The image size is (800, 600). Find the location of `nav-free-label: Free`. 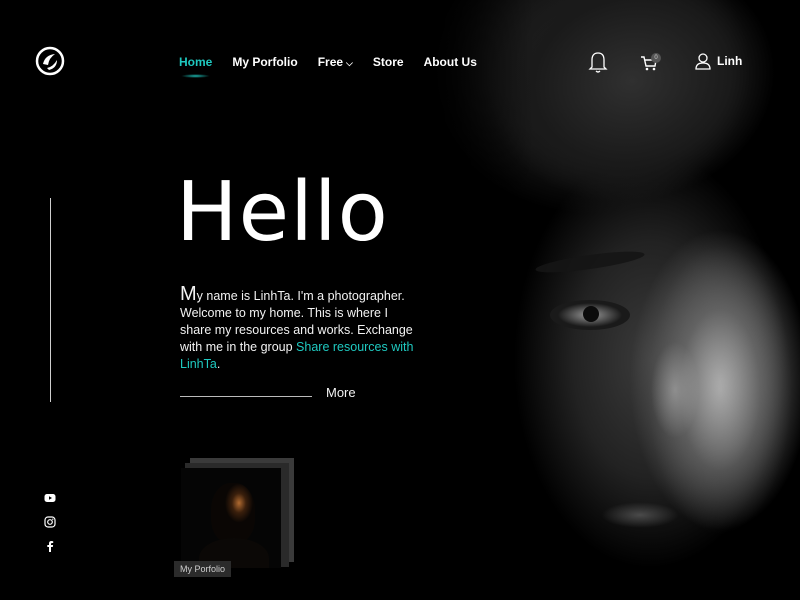

nav-free-label: Free is located at coordinates (330, 62).